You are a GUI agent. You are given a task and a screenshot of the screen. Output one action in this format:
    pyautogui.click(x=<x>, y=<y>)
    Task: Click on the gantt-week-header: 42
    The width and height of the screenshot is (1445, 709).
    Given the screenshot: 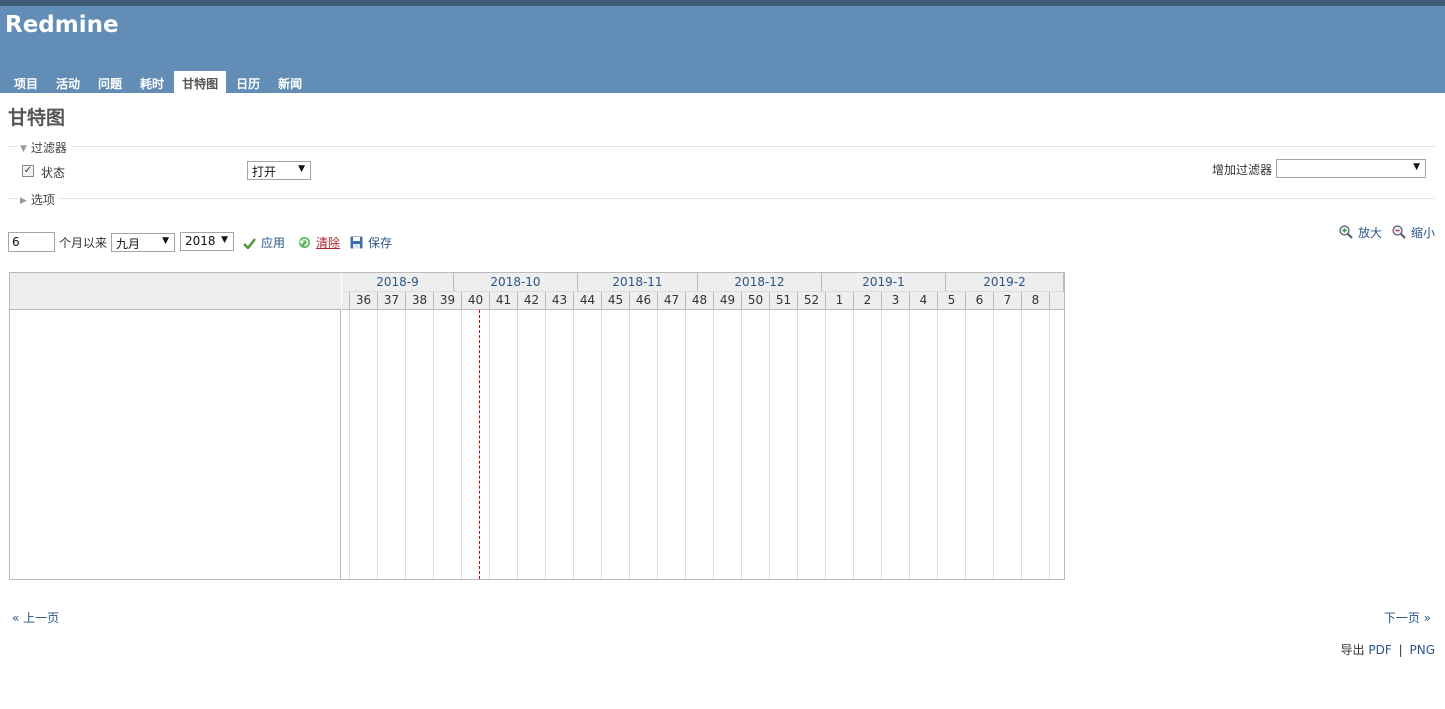 What is the action you would take?
    pyautogui.click(x=532, y=301)
    